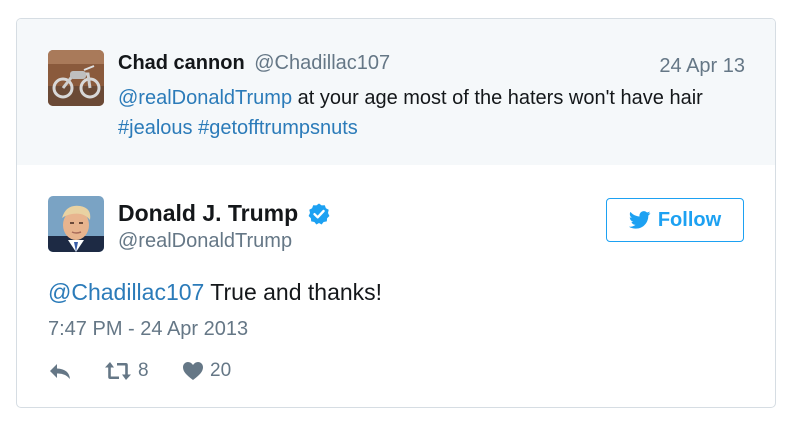 Image resolution: width=799 pixels, height=433 pixels. What do you see at coordinates (181, 63) in the screenshot?
I see `context-author-name: Chad cannon` at bounding box center [181, 63].